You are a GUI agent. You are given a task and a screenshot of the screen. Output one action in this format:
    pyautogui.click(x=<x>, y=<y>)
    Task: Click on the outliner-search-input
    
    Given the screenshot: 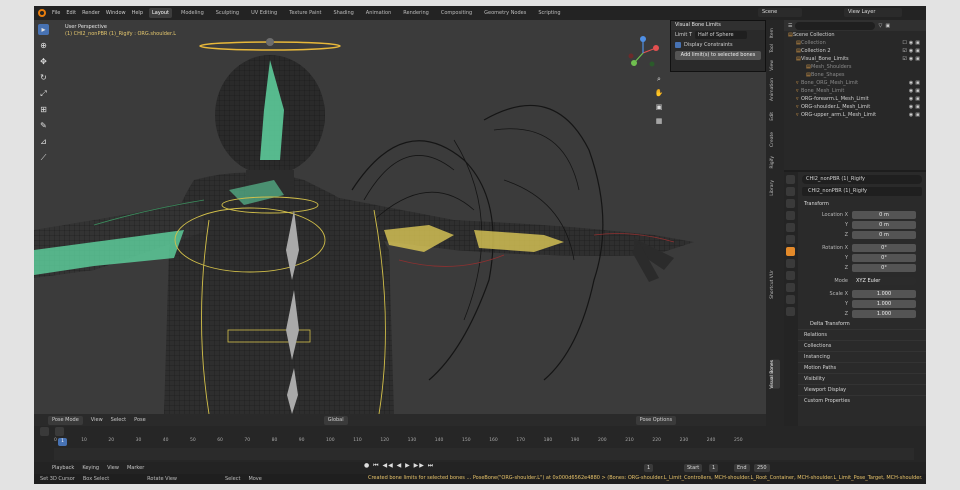 What is the action you would take?
    pyautogui.click(x=835, y=25)
    